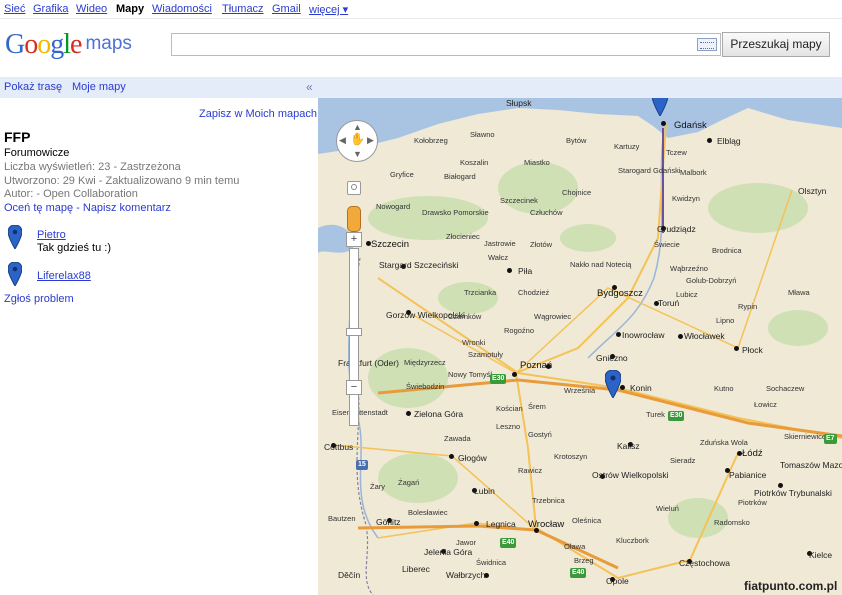 The image size is (842, 595). I want to click on map-town-label: Kwidzyn, so click(686, 198).